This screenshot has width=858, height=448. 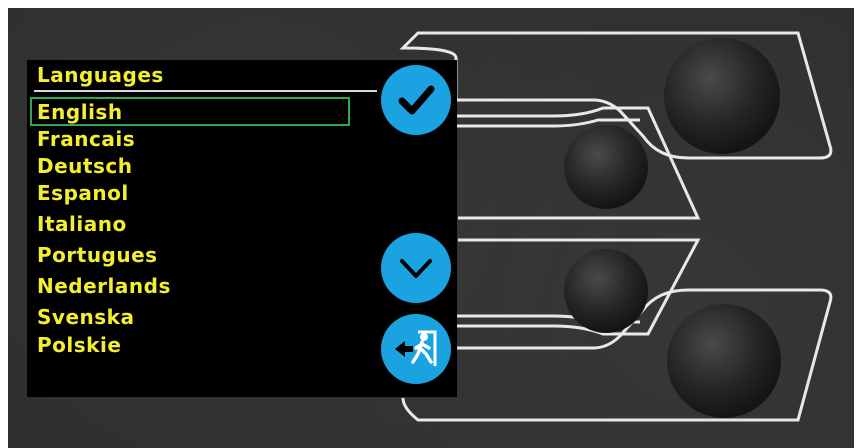 I want to click on hardware-knob-bottom-small, so click(x=606, y=291).